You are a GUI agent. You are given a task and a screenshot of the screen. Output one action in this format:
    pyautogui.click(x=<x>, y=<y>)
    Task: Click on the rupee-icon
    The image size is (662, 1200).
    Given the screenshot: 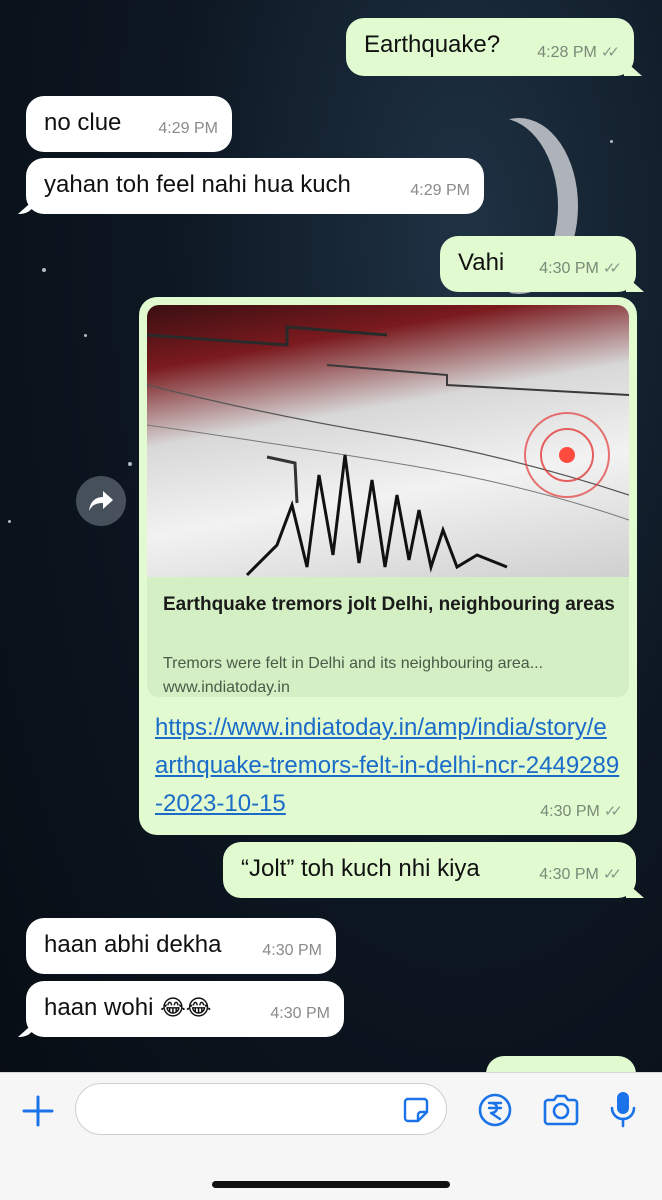 What is the action you would take?
    pyautogui.click(x=495, y=1110)
    